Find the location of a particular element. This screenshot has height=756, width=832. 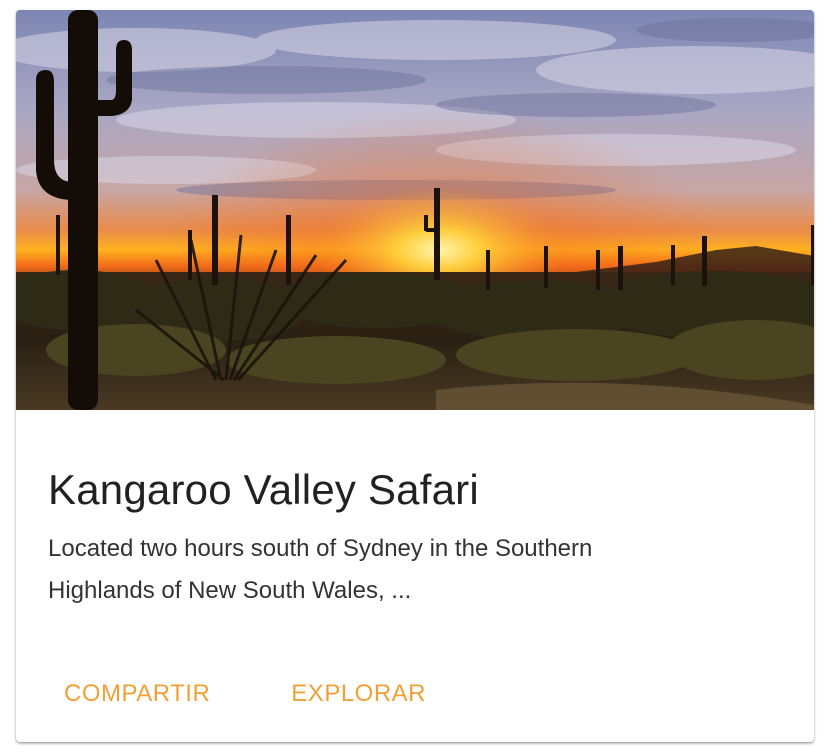

explore-button: EXPLORAR is located at coordinates (358, 694).